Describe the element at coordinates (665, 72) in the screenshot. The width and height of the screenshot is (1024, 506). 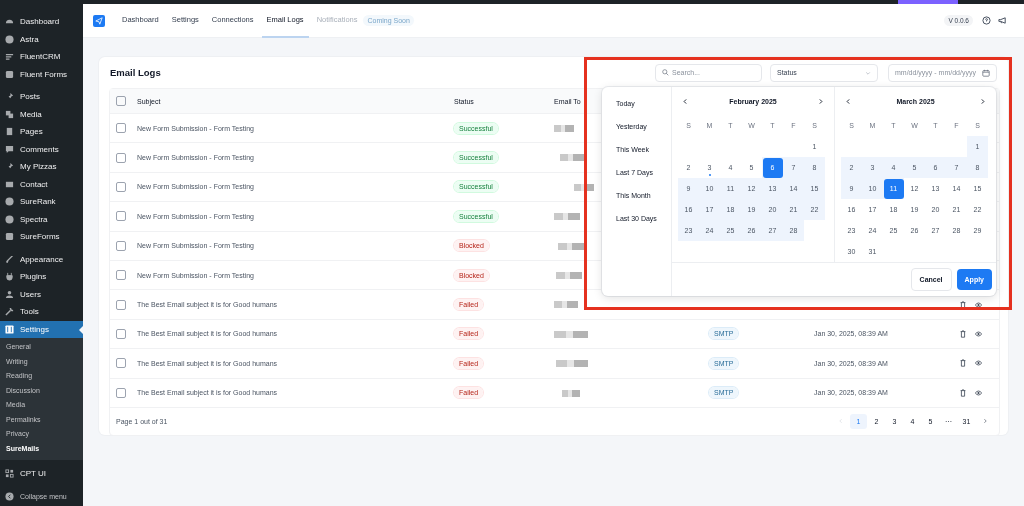
I see `search-icon` at that location.